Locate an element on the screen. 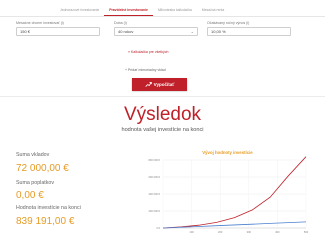 The width and height of the screenshot is (325, 249). x-tick-label: 200 is located at coordinates (220, 232).